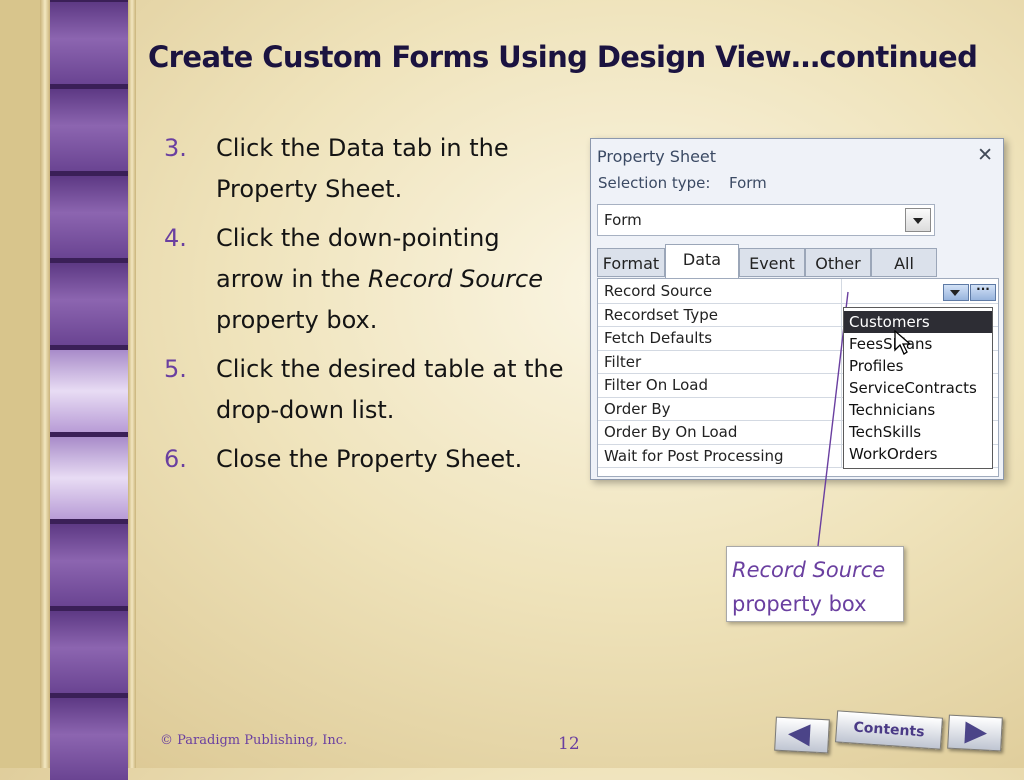  What do you see at coordinates (918, 410) in the screenshot?
I see `dropdown-option: Technicians` at bounding box center [918, 410].